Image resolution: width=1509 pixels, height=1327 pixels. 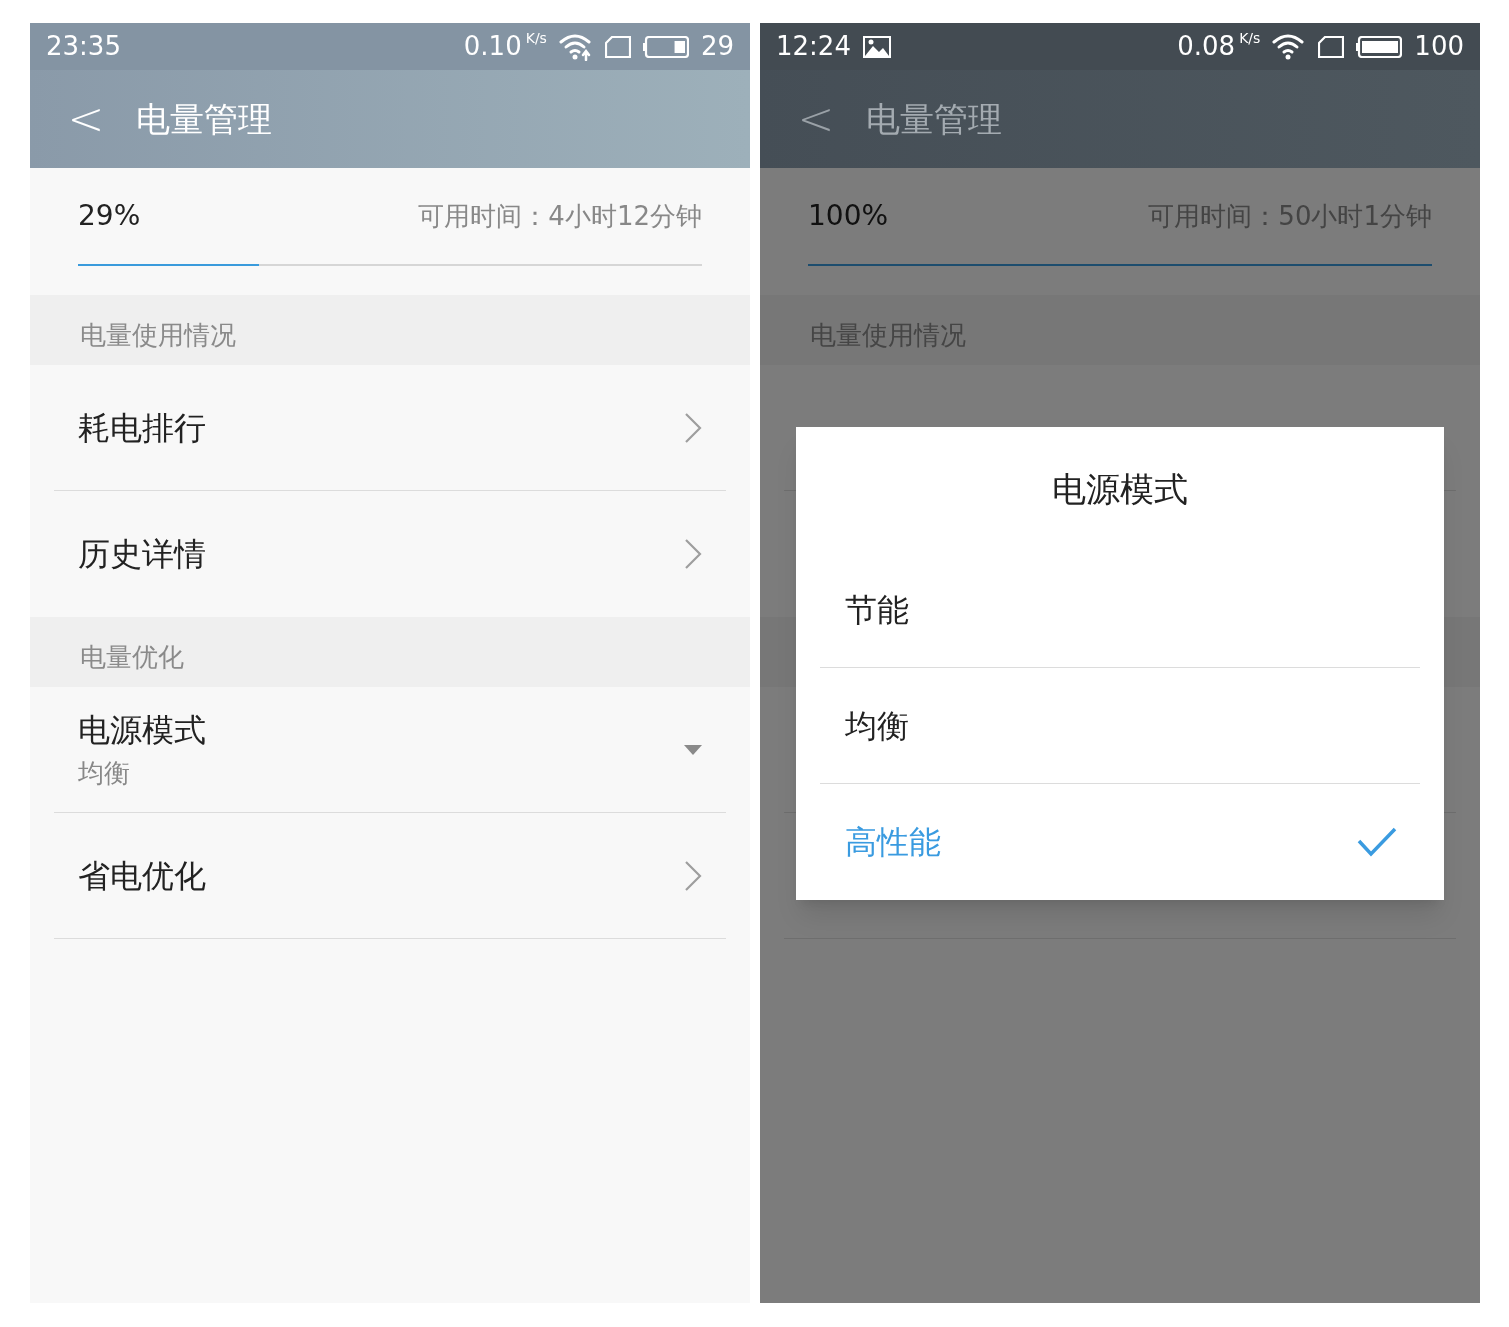 What do you see at coordinates (693, 749) in the screenshot?
I see `dropdown-icon` at bounding box center [693, 749].